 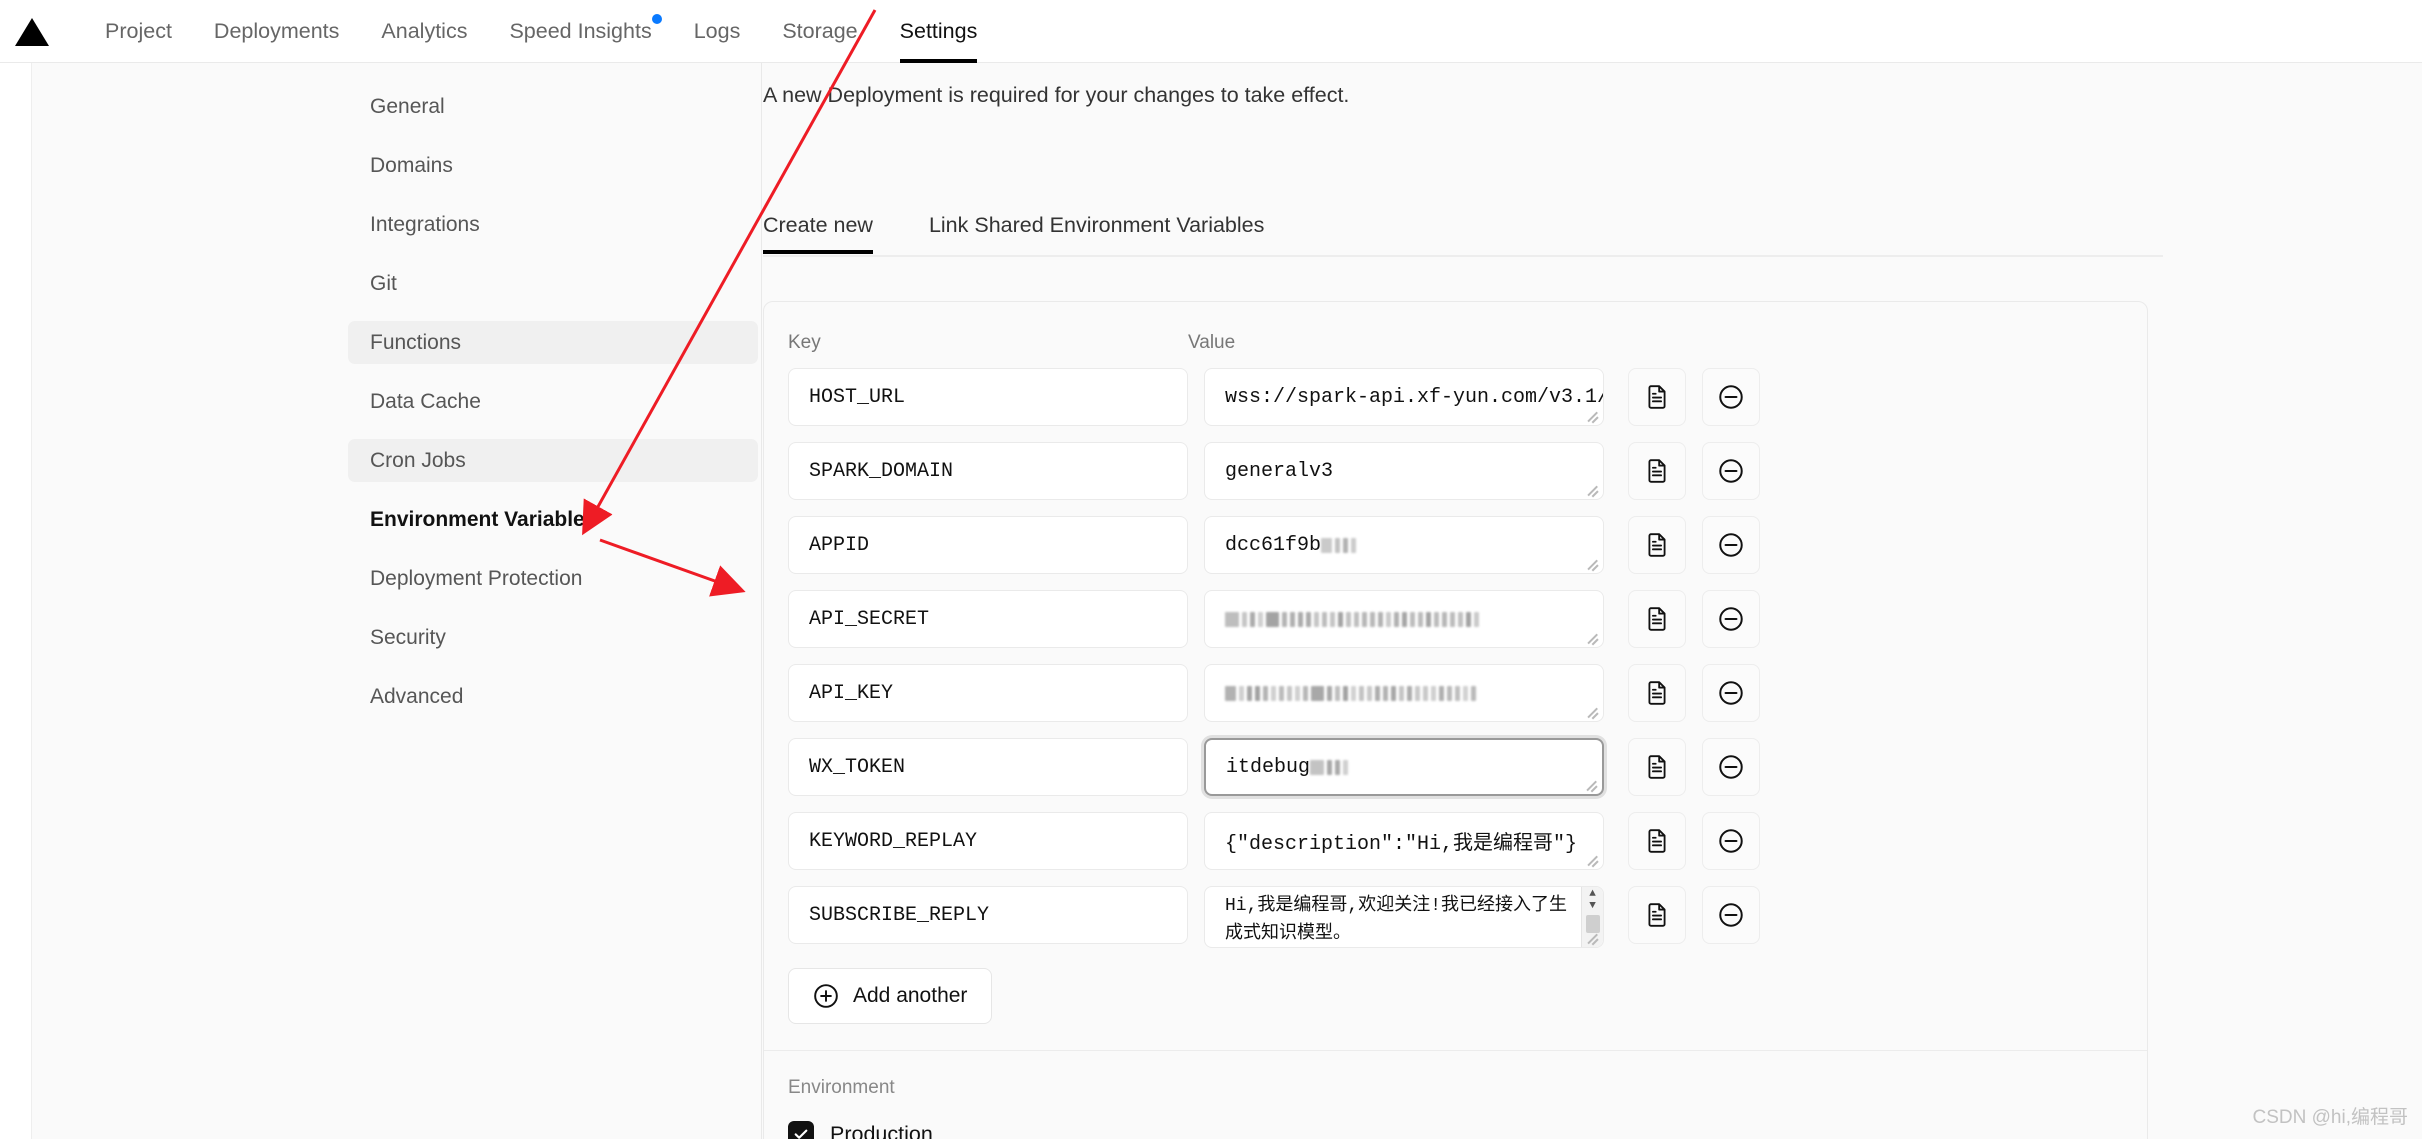 What do you see at coordinates (881, 1130) in the screenshot?
I see `production-label: Production` at bounding box center [881, 1130].